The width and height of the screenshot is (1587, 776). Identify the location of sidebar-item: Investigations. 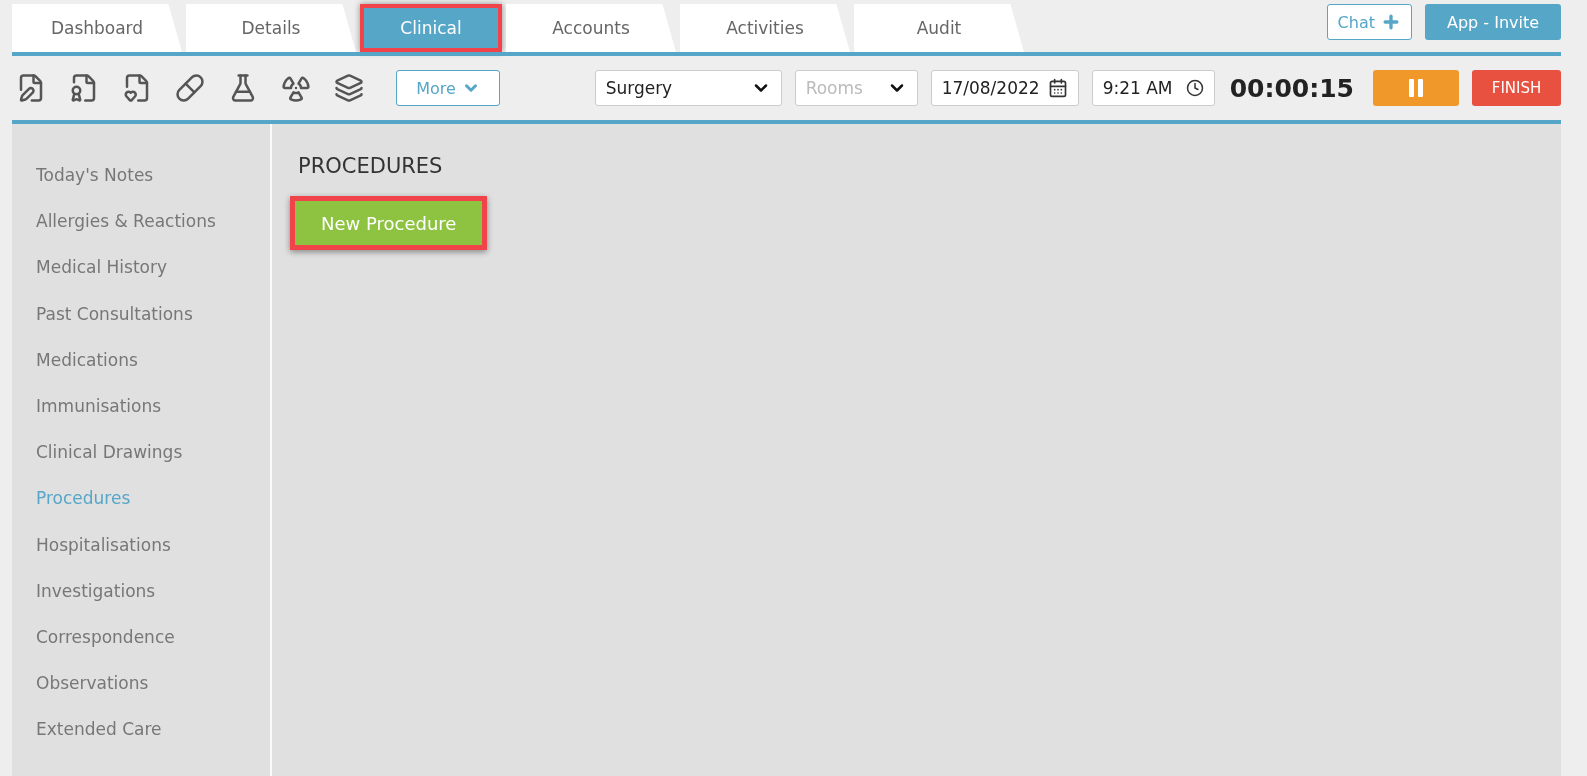
(153, 590).